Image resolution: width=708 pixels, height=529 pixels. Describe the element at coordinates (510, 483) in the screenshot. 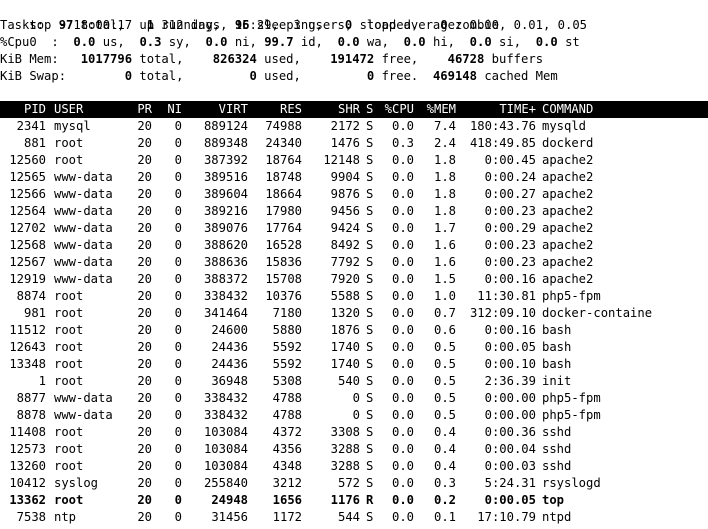

I see `time-cell: 5:24.31` at that location.